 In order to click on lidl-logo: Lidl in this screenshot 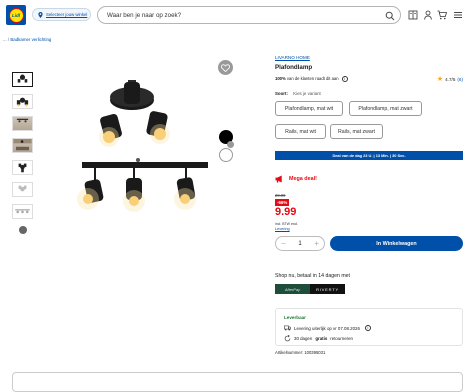, I will do `click(16, 15)`.